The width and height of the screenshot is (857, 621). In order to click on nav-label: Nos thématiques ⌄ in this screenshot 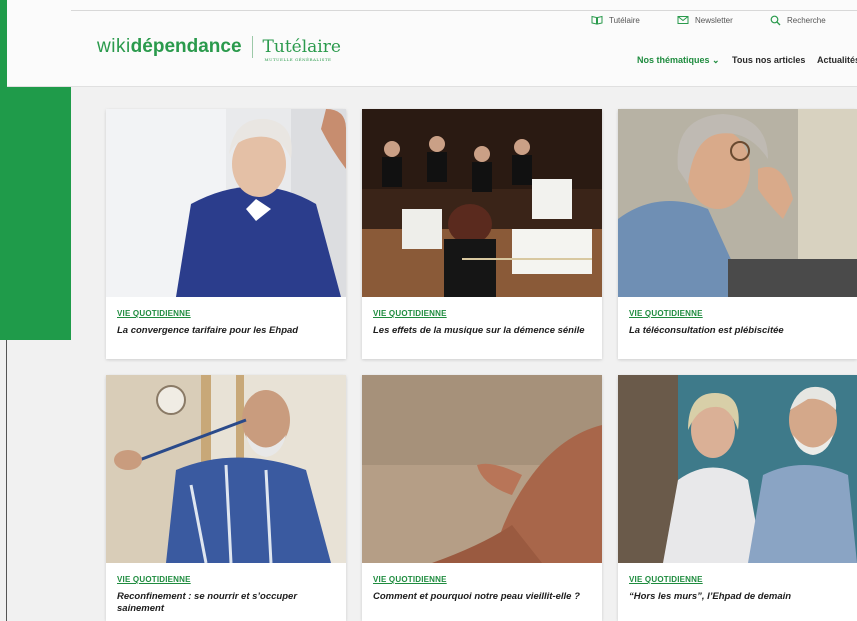, I will do `click(678, 60)`.